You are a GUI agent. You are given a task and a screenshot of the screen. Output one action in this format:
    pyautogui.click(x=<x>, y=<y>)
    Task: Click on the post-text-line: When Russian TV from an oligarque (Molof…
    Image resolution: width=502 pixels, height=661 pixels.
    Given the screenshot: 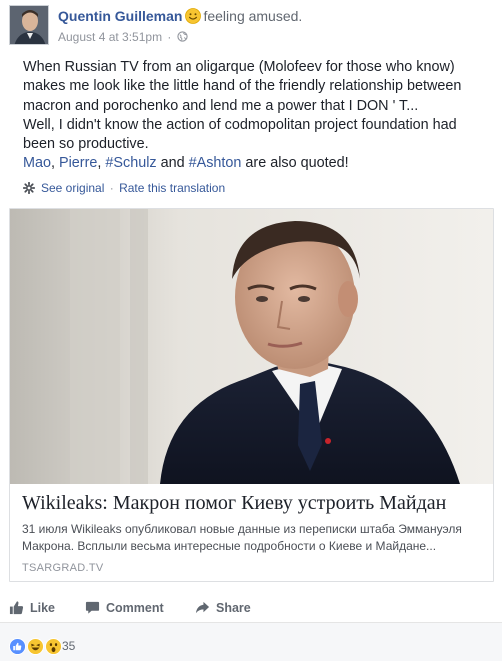 What is the action you would take?
    pyautogui.click(x=239, y=67)
    